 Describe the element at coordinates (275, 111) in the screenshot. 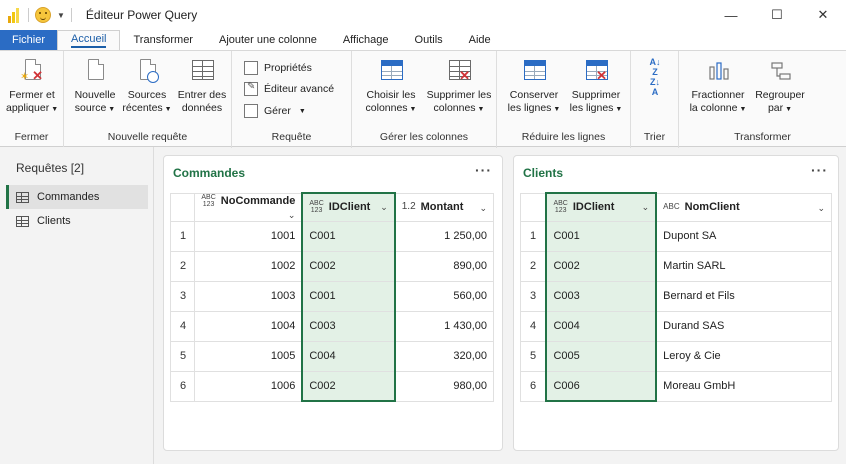

I see `manage-button: Gérer ▼` at that location.